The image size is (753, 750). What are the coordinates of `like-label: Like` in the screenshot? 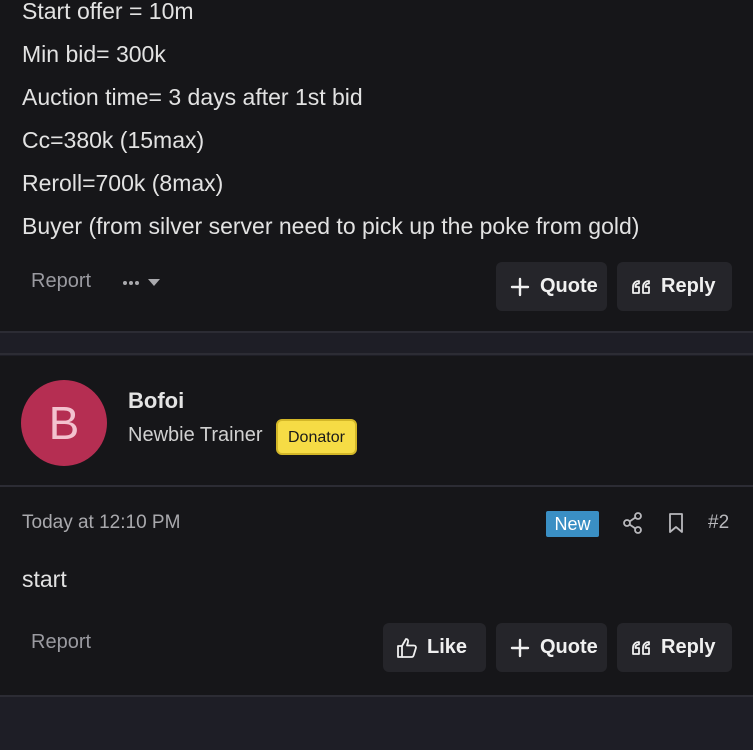 It's located at (447, 647).